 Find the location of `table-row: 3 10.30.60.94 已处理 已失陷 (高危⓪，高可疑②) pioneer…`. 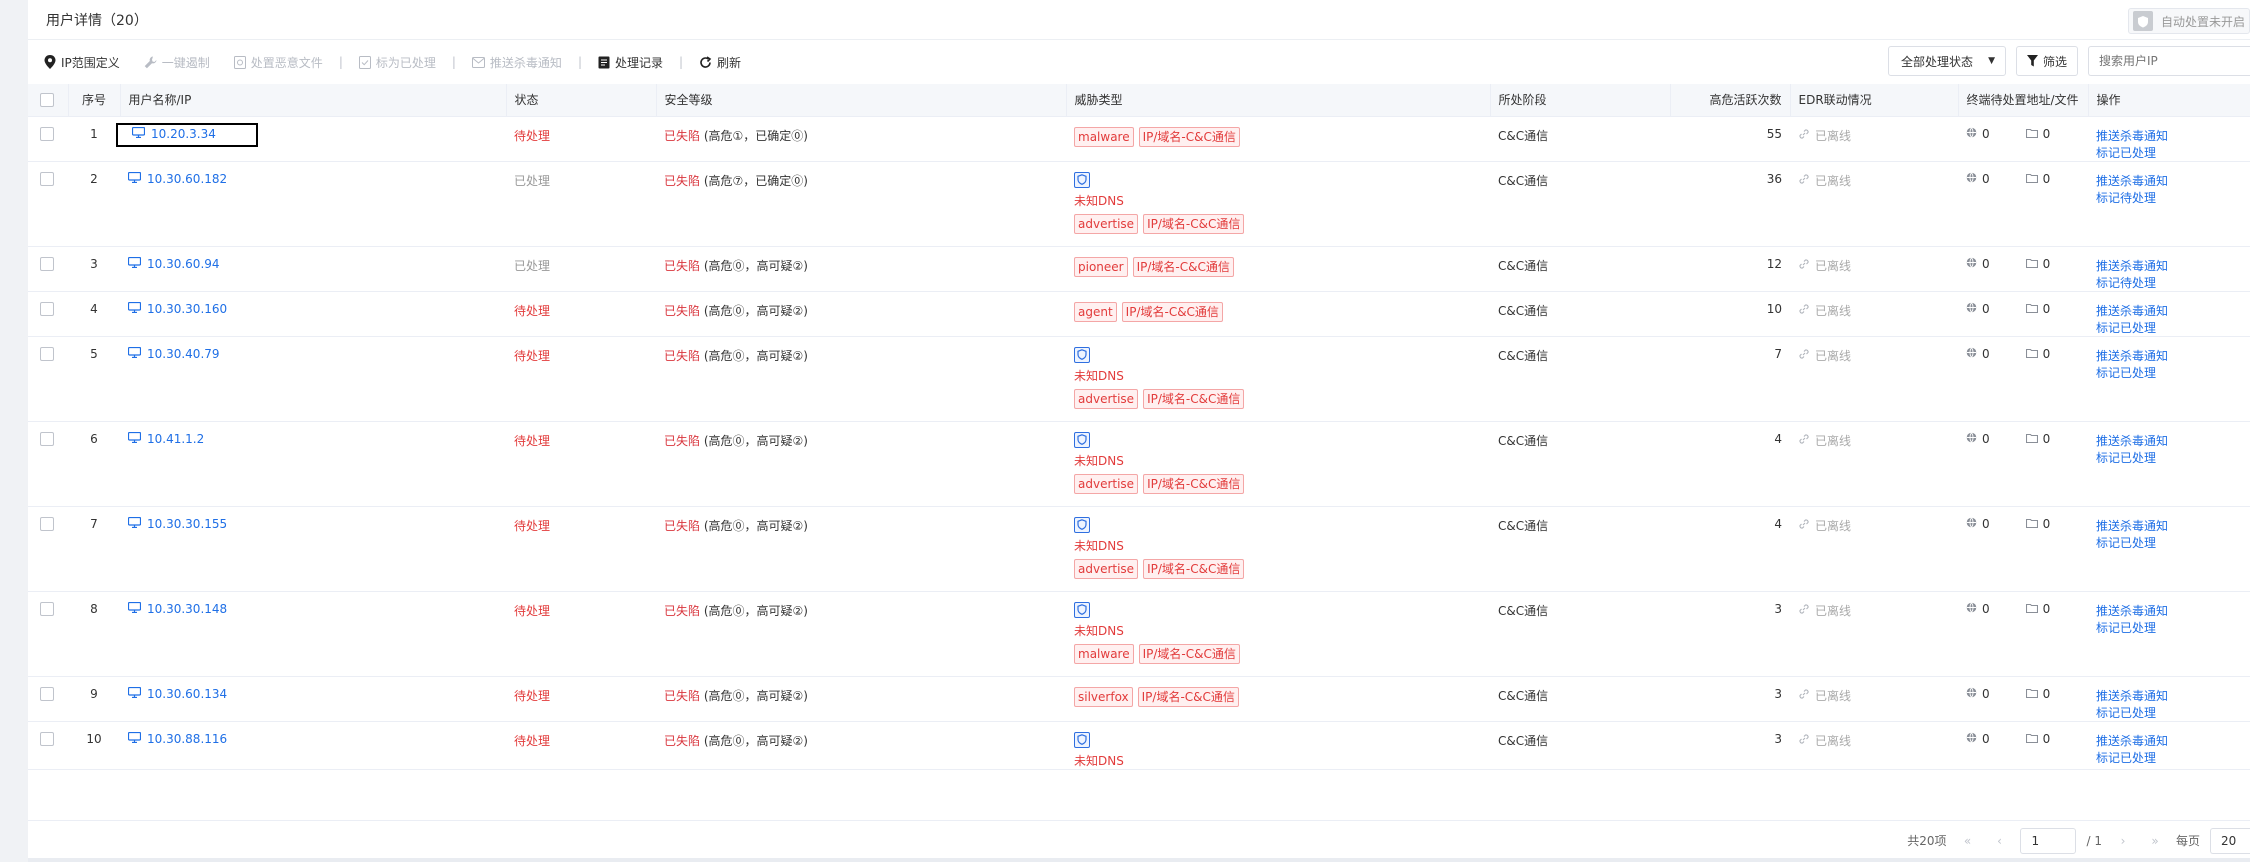

table-row: 3 10.30.60.94 已处理 已失陷 (高危⓪，高可疑②) pioneer… is located at coordinates (1139, 269).